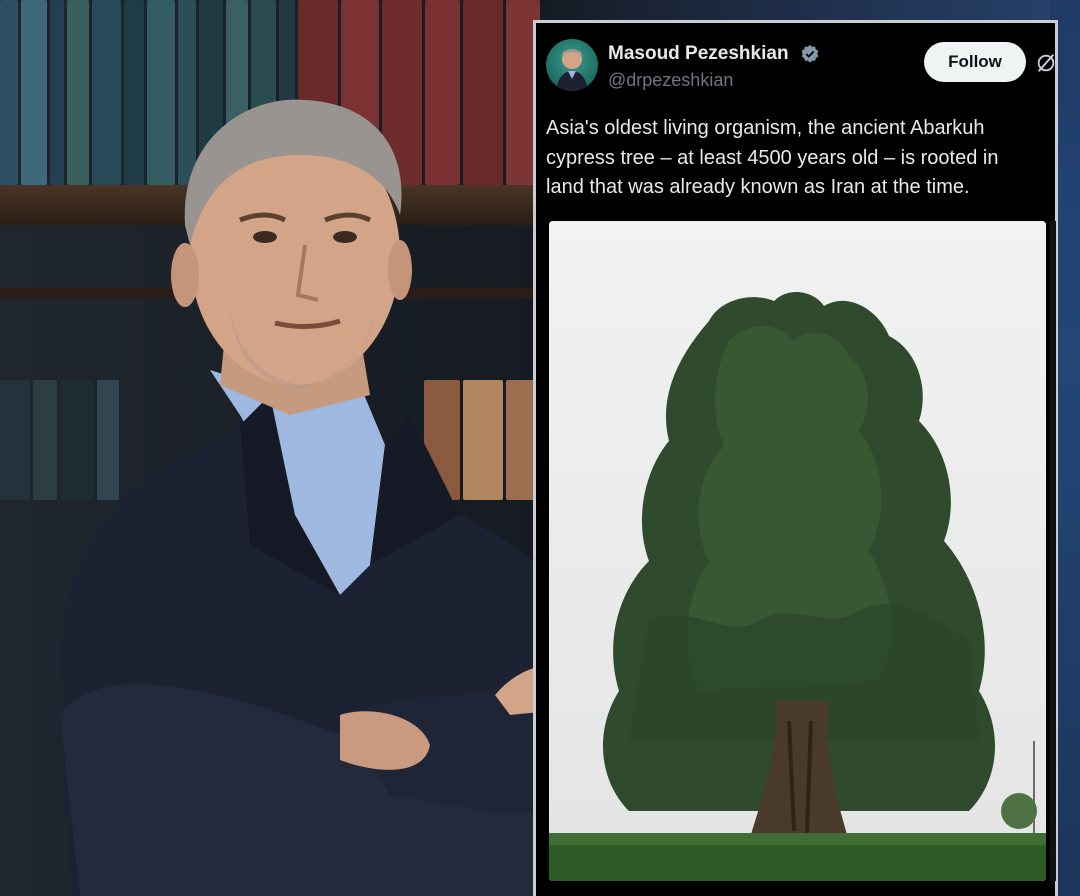 Image resolution: width=1080 pixels, height=896 pixels. Describe the element at coordinates (698, 54) in the screenshot. I see `author-name: Masoud Pezeshkian` at that location.